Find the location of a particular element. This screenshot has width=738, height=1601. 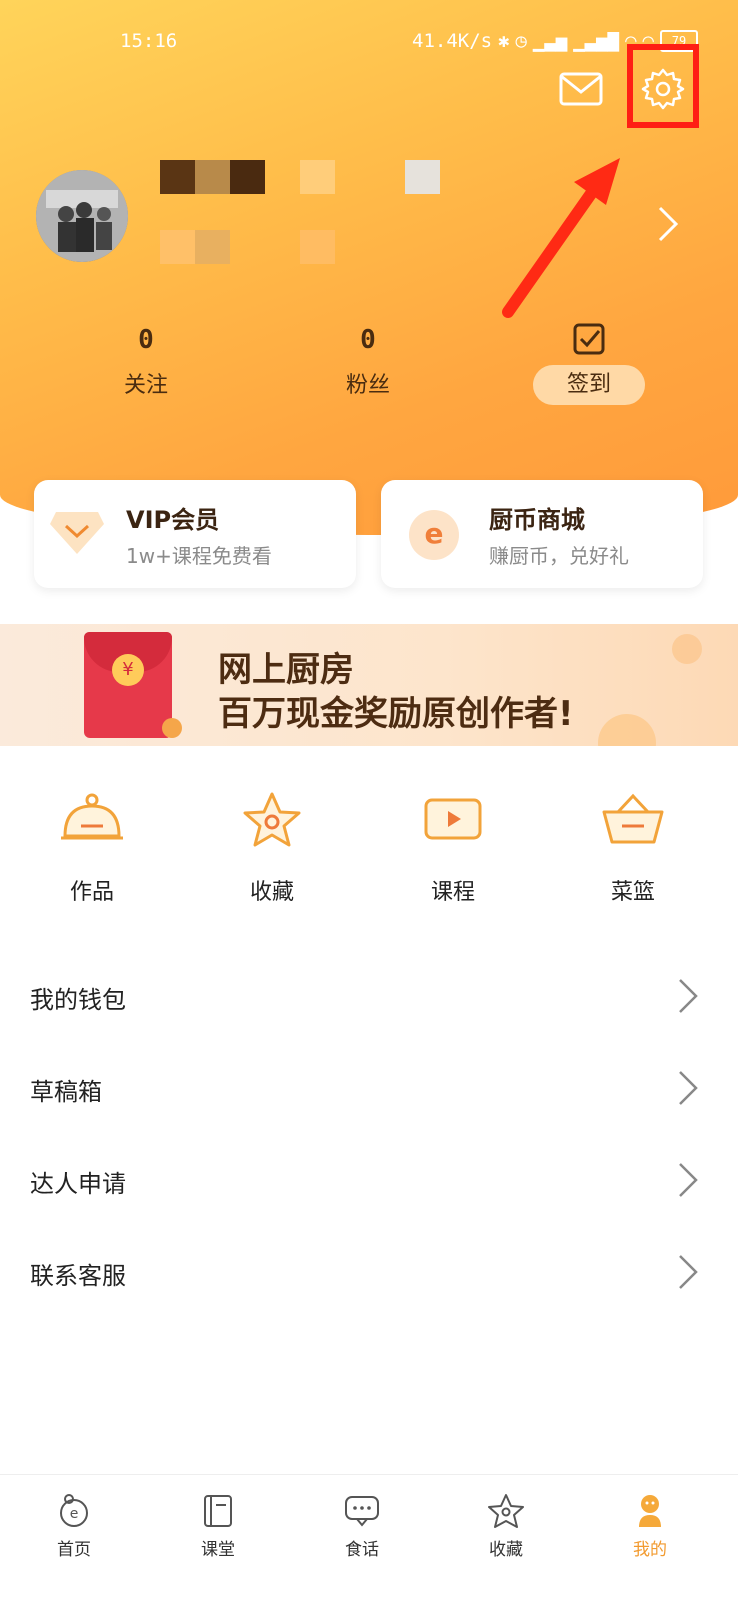

stat-label: 粉丝 is located at coordinates (367, 385).